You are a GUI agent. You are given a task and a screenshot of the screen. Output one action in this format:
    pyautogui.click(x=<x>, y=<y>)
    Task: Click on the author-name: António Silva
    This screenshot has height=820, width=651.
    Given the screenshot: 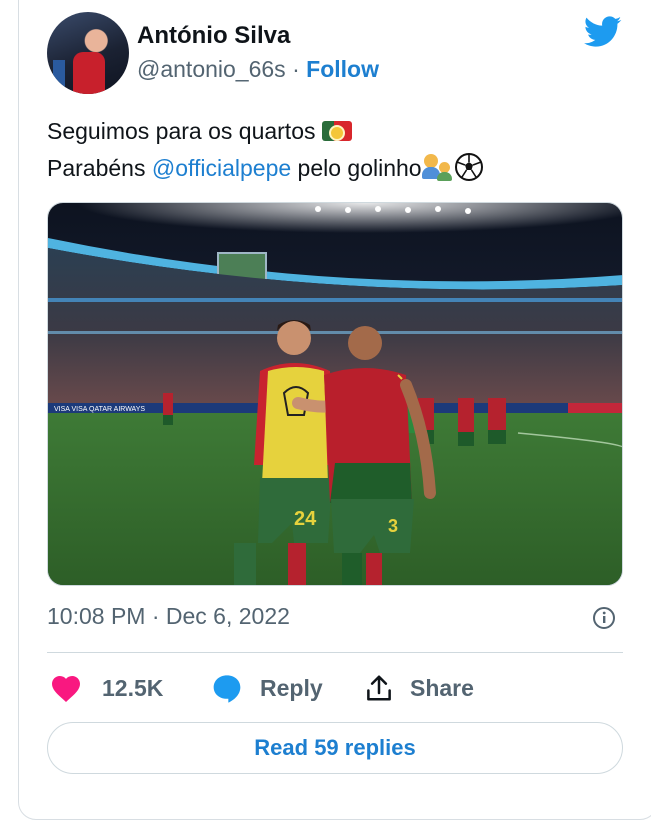 What is the action you would take?
    pyautogui.click(x=213, y=36)
    